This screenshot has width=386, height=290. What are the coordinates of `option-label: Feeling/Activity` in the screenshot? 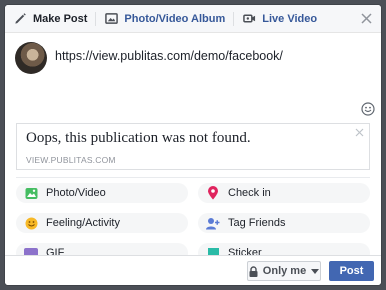 It's located at (83, 223).